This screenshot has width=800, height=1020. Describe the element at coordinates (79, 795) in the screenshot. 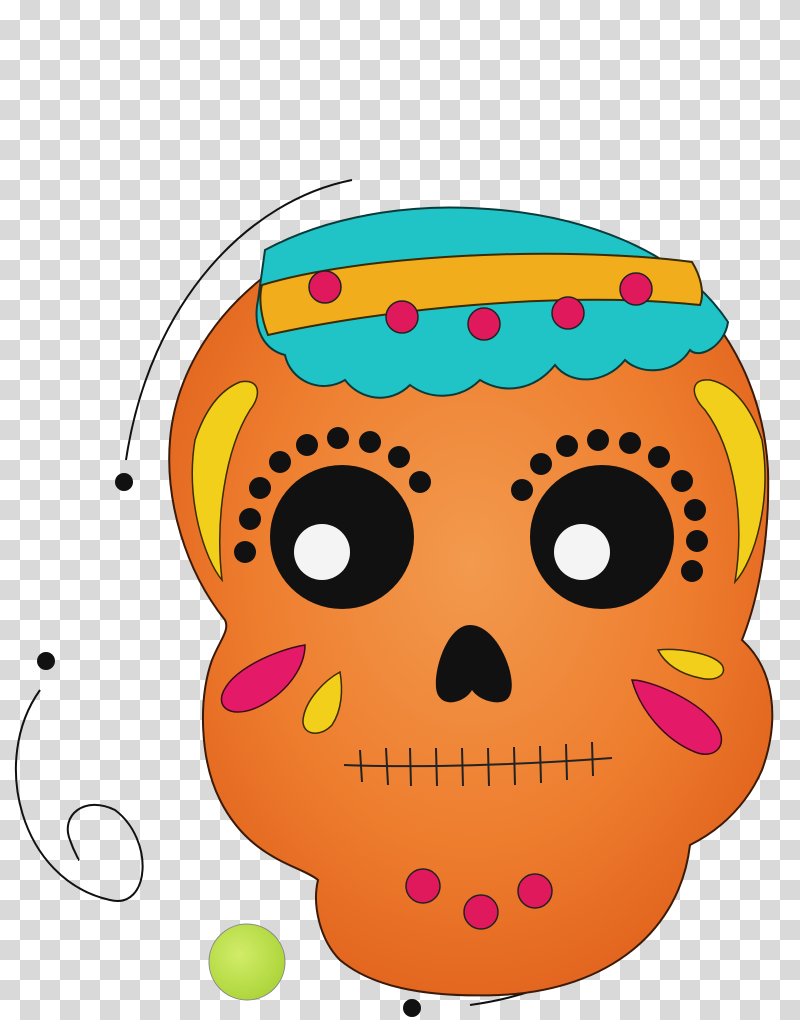

I see `decorative-arc-left` at that location.